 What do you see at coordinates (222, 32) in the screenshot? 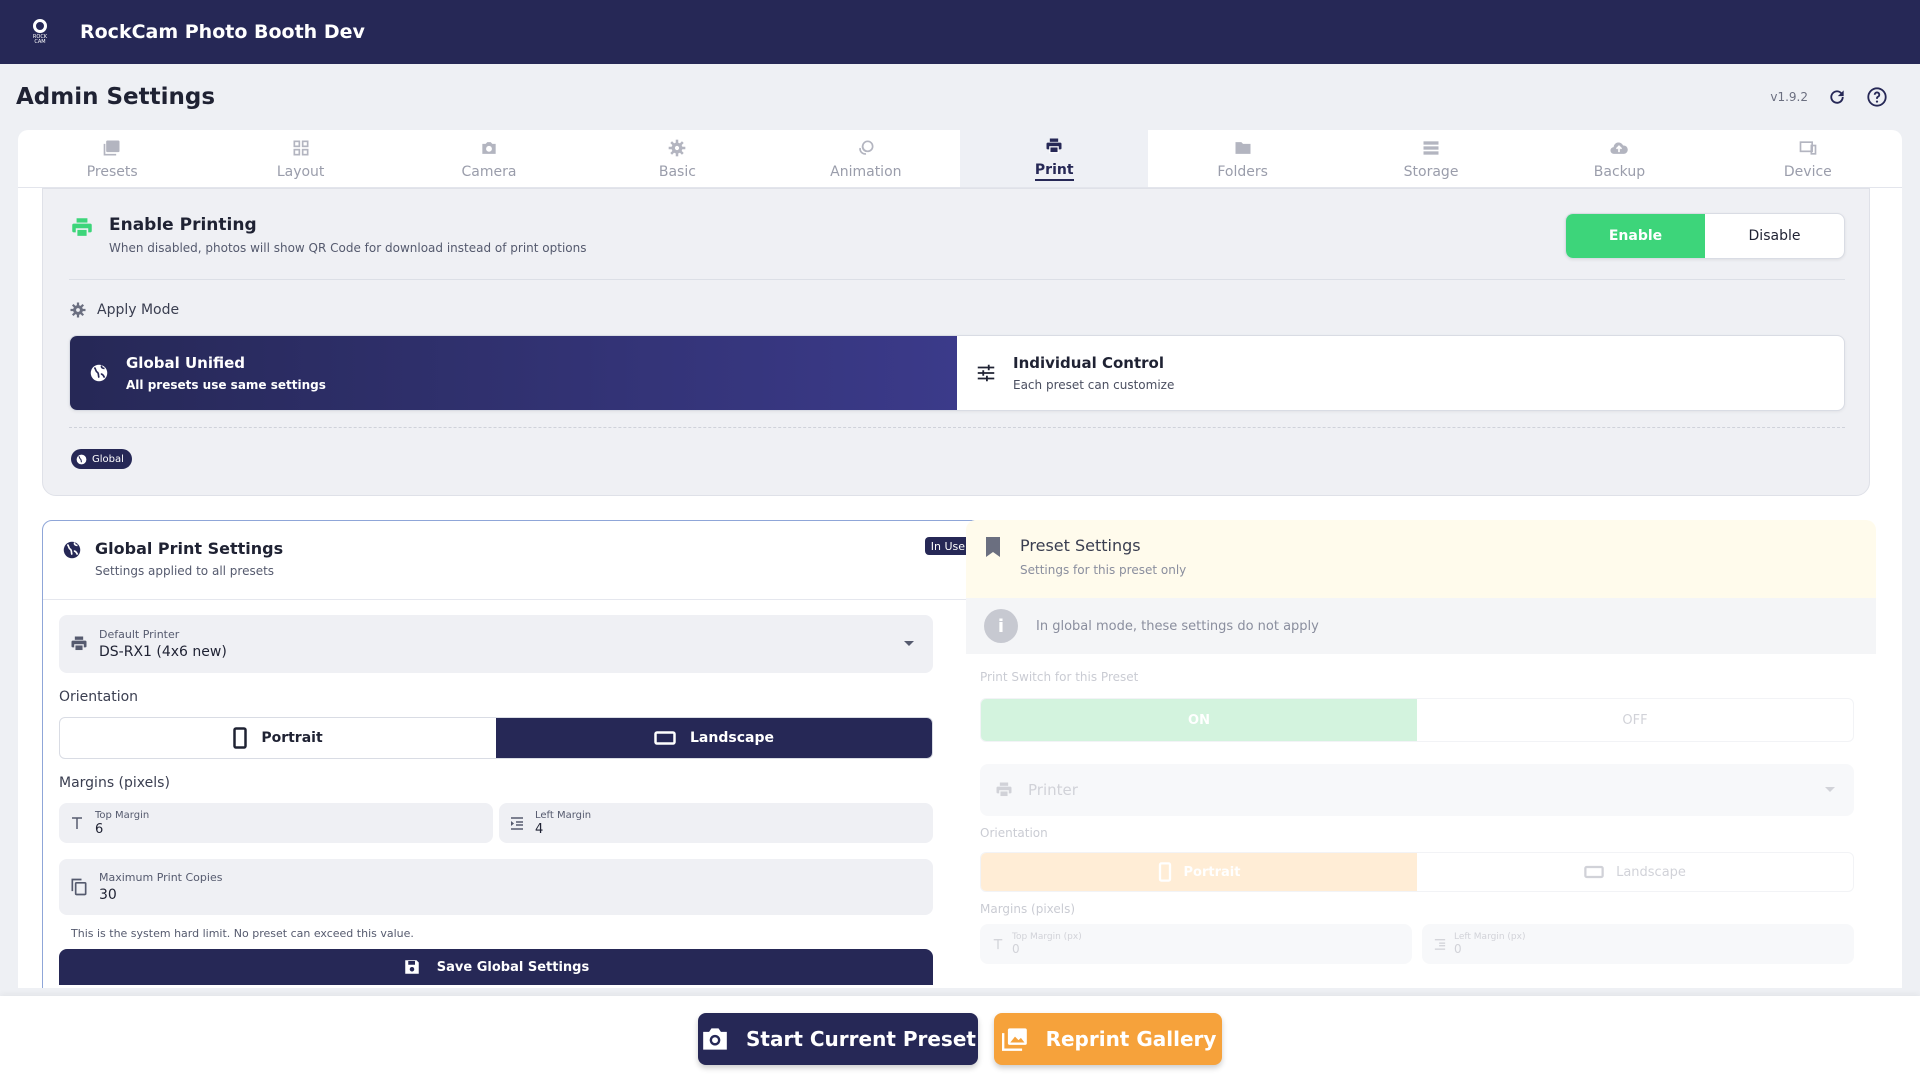
I see `app-title: RockCam Photo Booth Dev` at bounding box center [222, 32].